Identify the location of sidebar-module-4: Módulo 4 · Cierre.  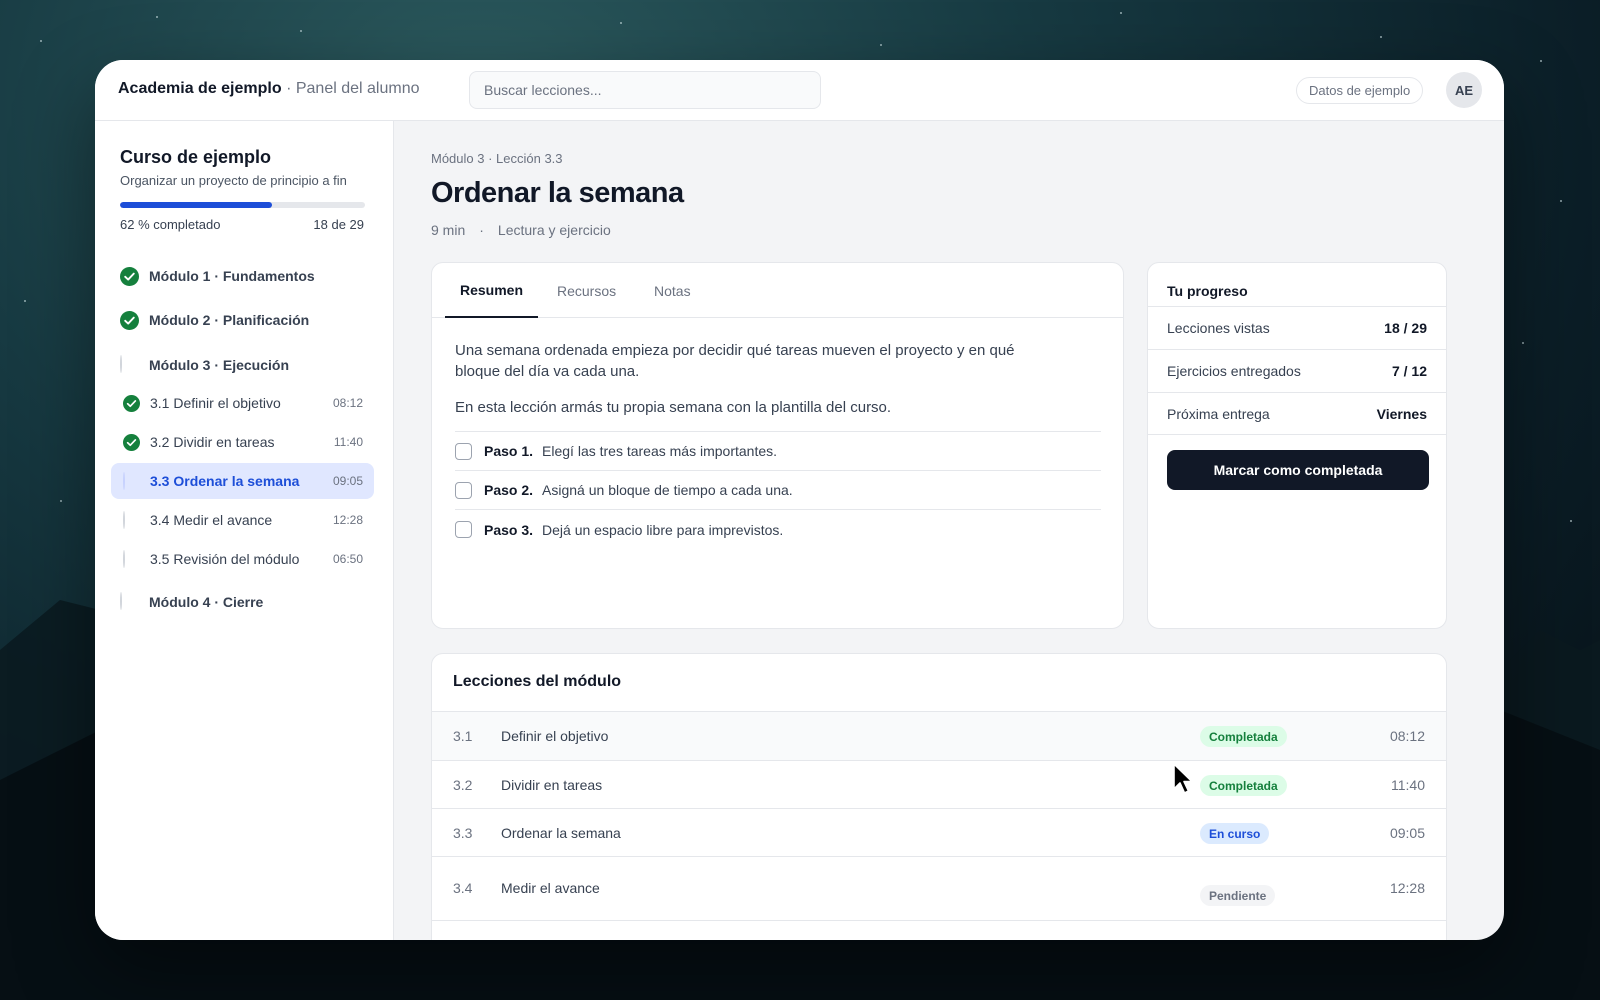
(191, 602).